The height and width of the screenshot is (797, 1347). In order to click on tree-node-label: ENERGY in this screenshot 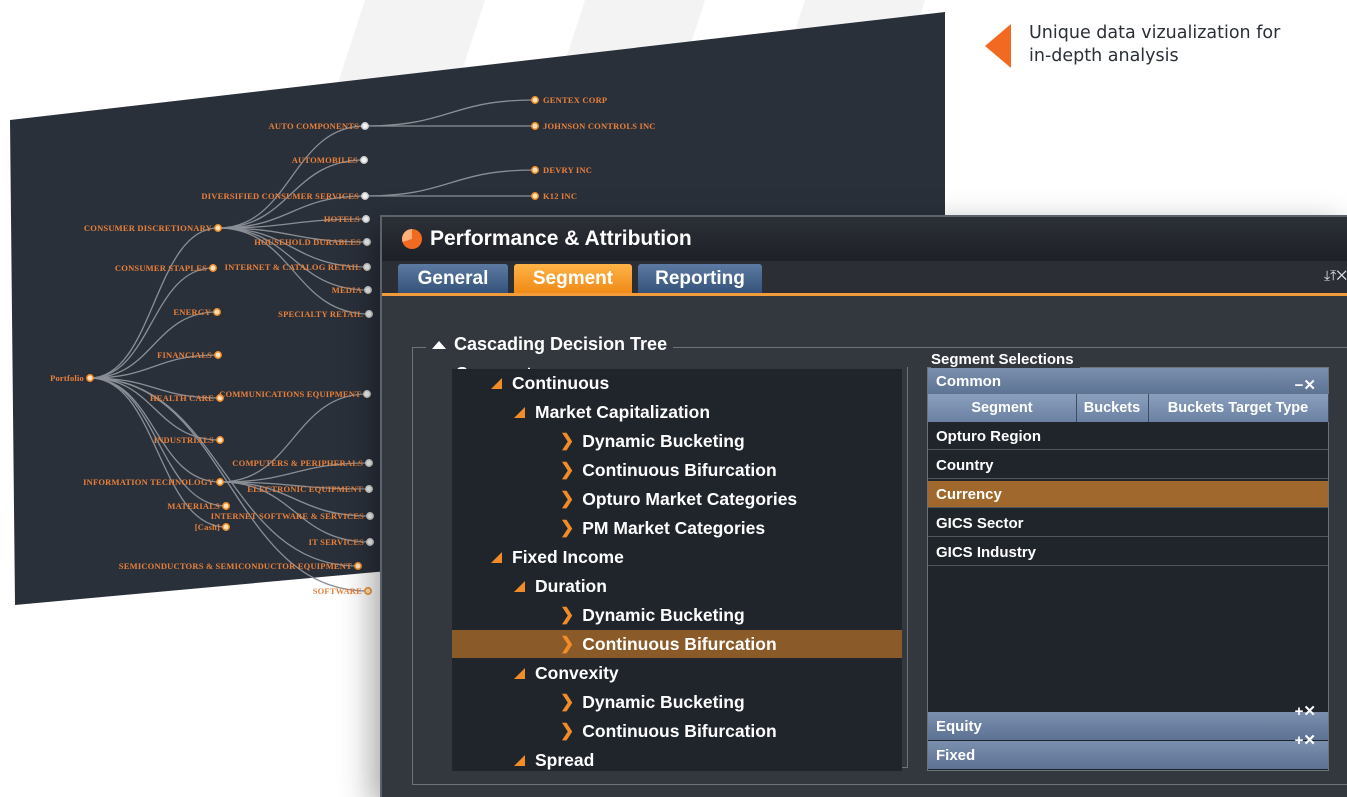, I will do `click(192, 312)`.